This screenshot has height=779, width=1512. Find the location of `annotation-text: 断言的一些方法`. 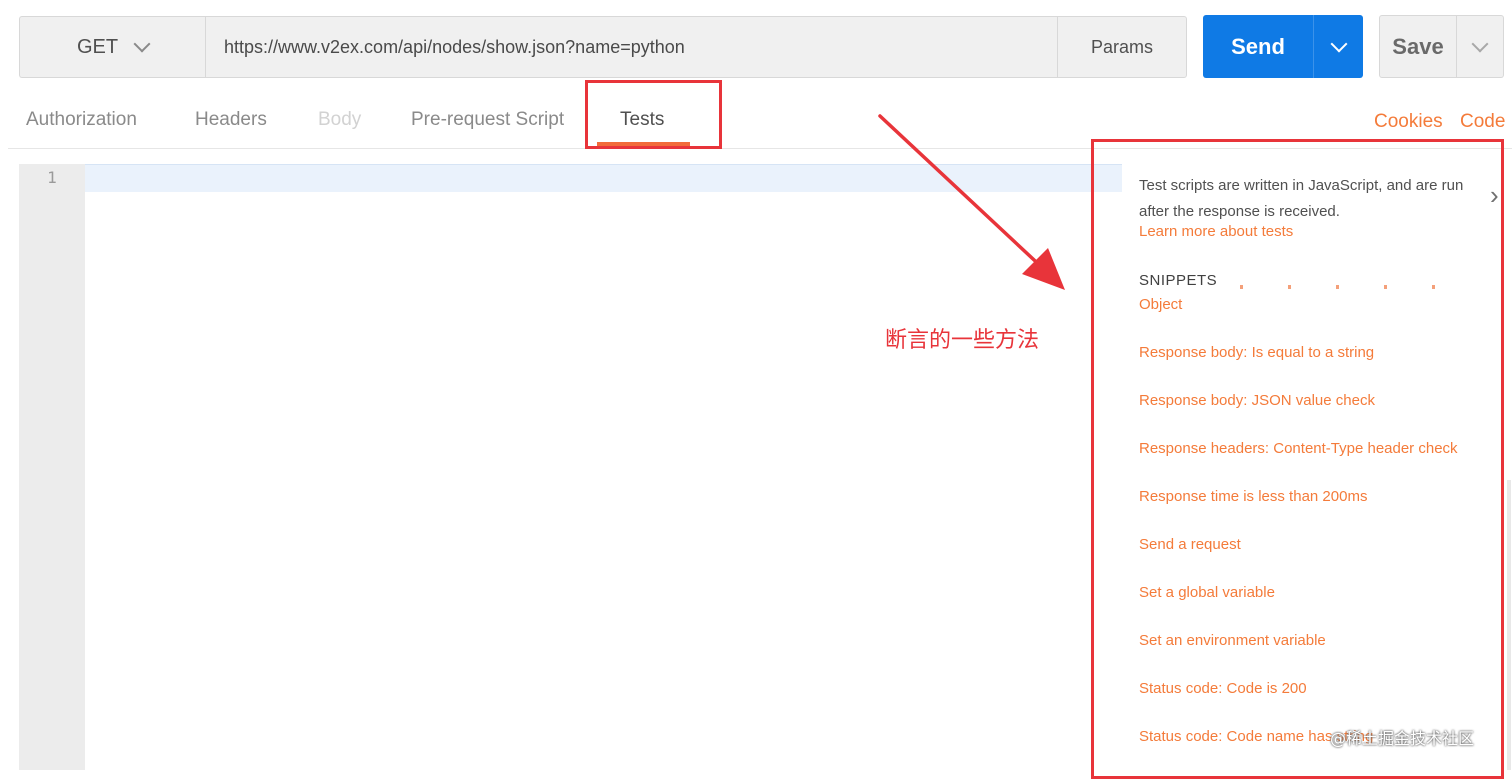

annotation-text: 断言的一些方法 is located at coordinates (962, 340).